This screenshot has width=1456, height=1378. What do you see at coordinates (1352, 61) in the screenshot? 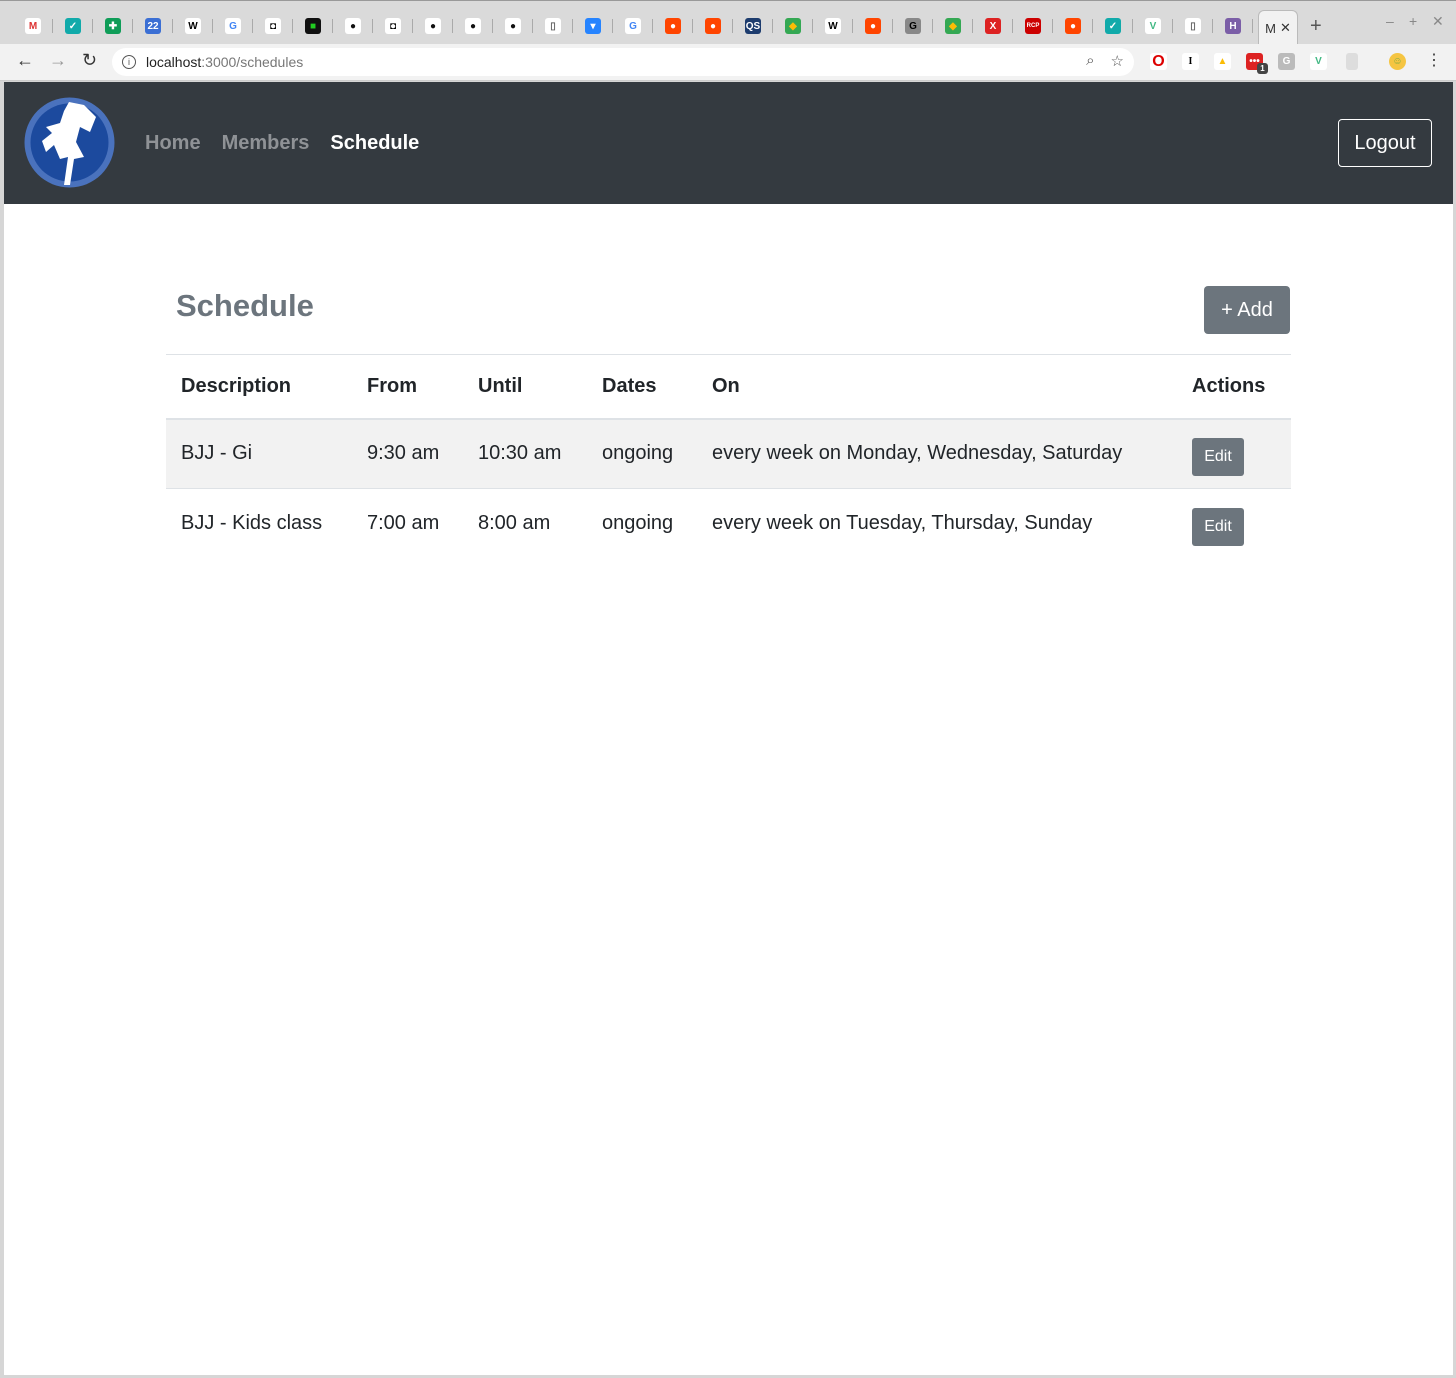
I see `extension-icon` at bounding box center [1352, 61].